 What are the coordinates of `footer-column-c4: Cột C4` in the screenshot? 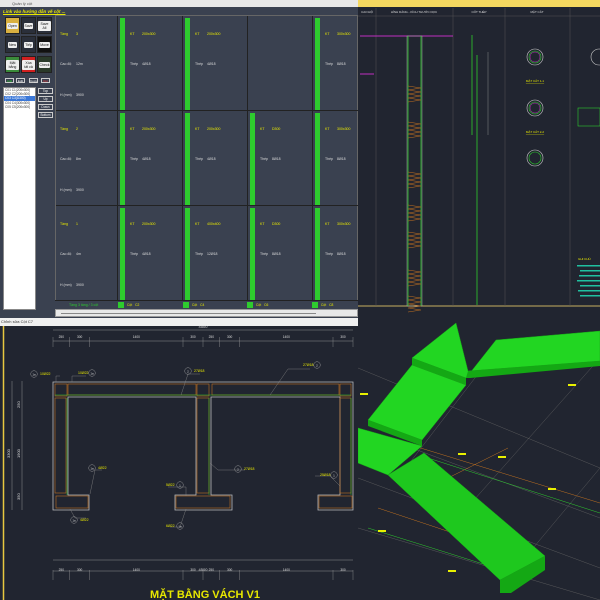 It's located at (193, 305).